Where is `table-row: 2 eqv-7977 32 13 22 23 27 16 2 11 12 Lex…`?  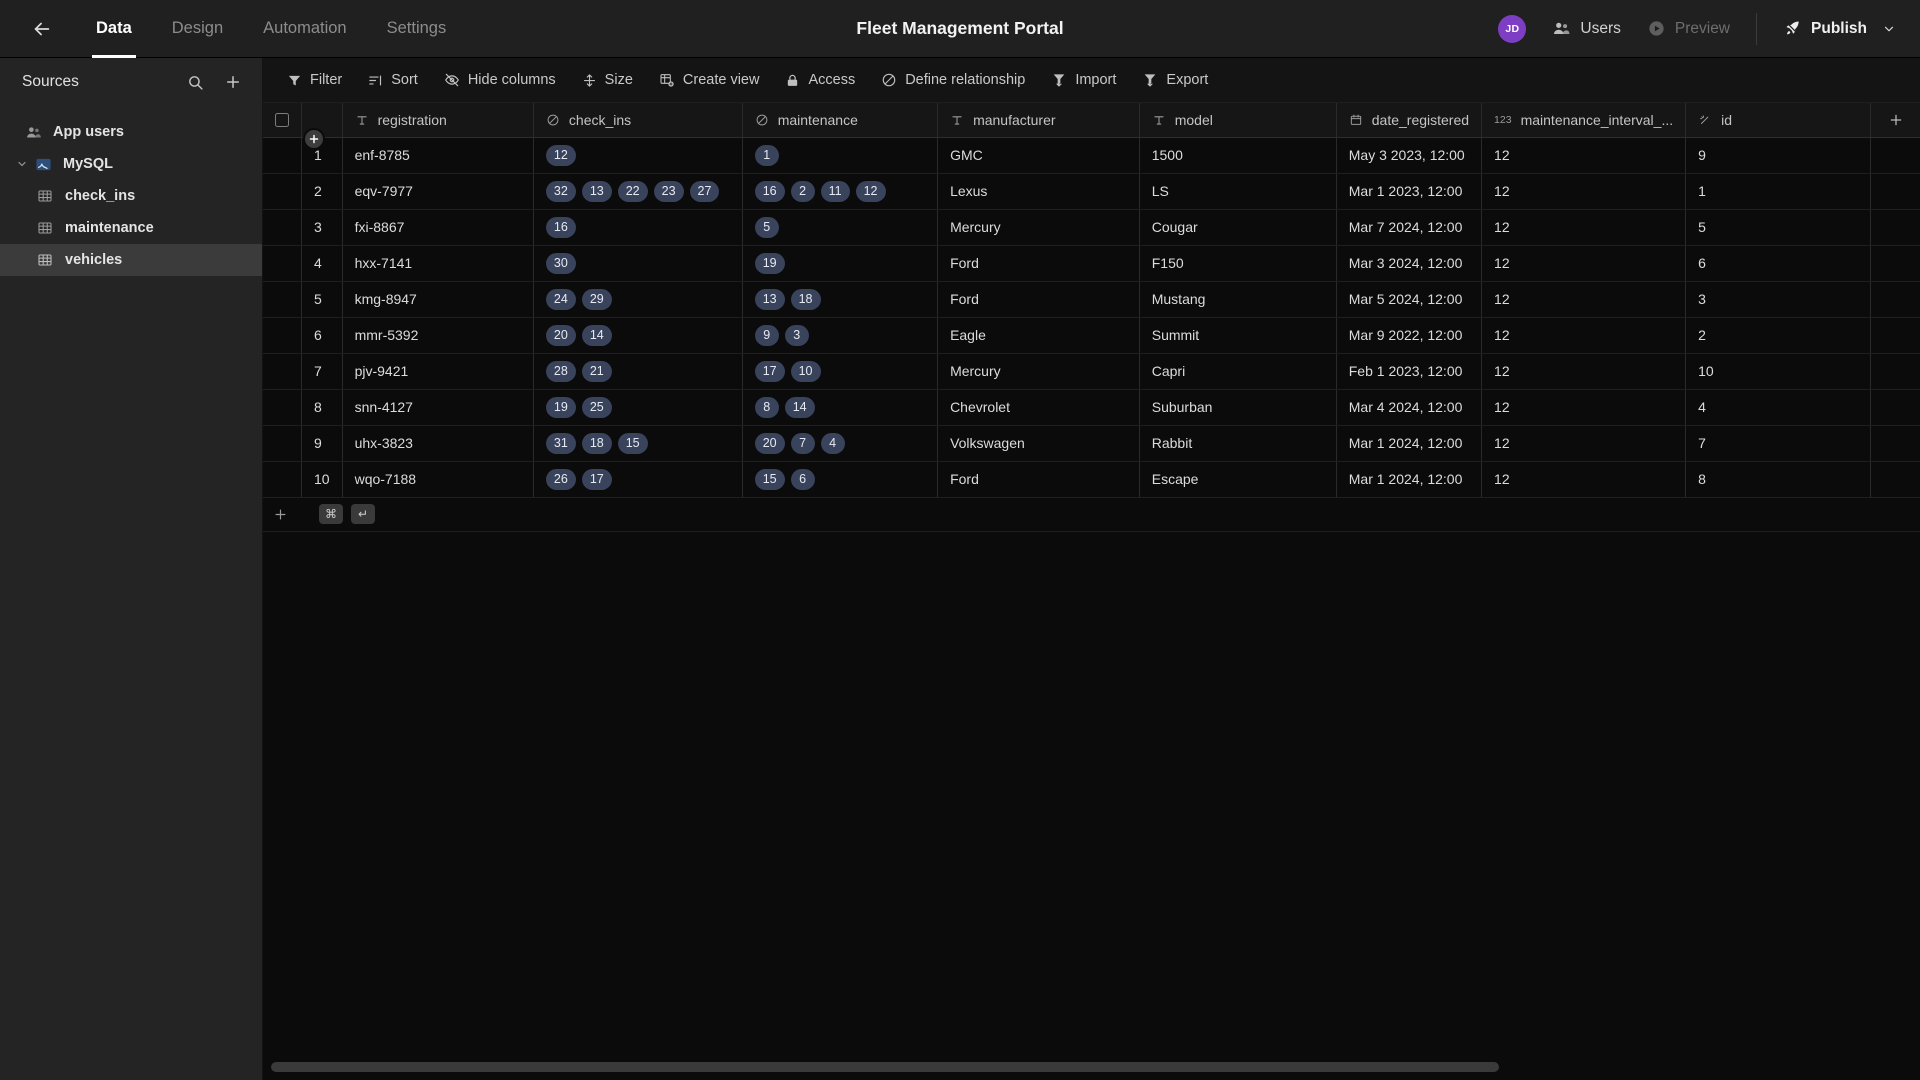 table-row: 2 eqv-7977 32 13 22 23 27 16 2 11 12 Lex… is located at coordinates (1091, 191).